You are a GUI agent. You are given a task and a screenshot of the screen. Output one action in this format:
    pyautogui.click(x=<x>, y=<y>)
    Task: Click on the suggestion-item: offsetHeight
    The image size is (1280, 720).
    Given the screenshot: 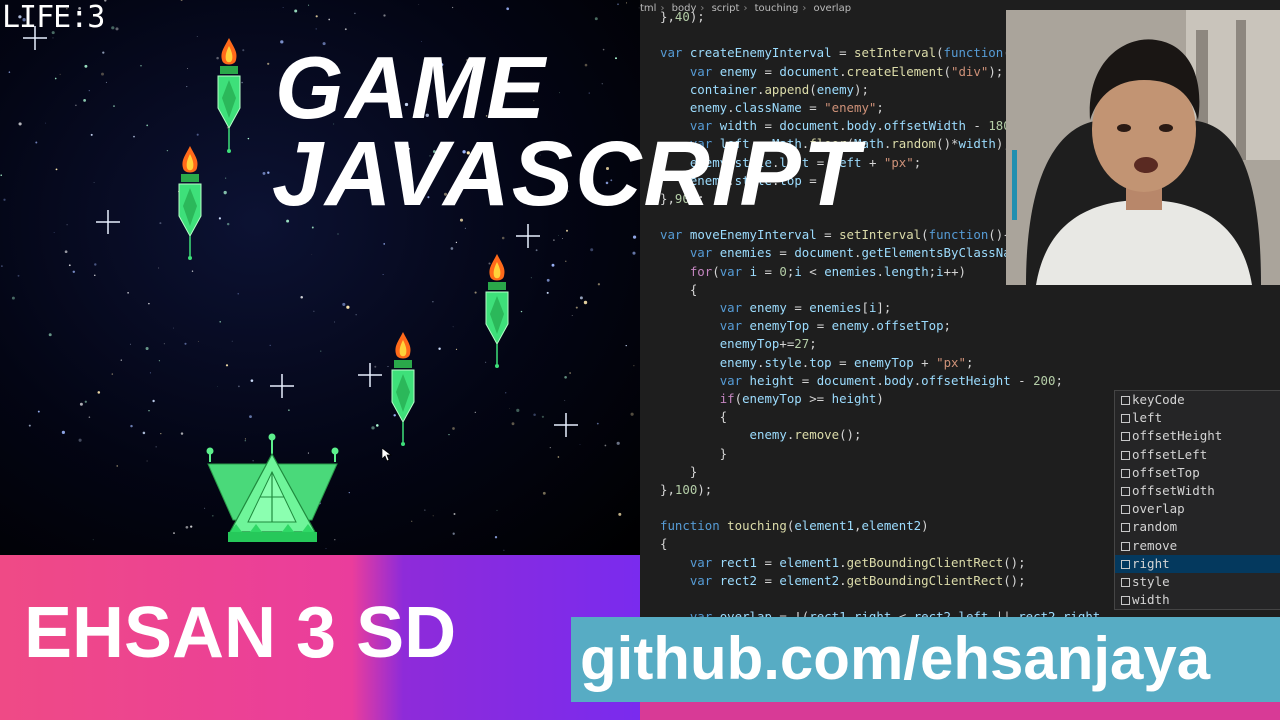 What is the action you would take?
    pyautogui.click(x=1197, y=436)
    